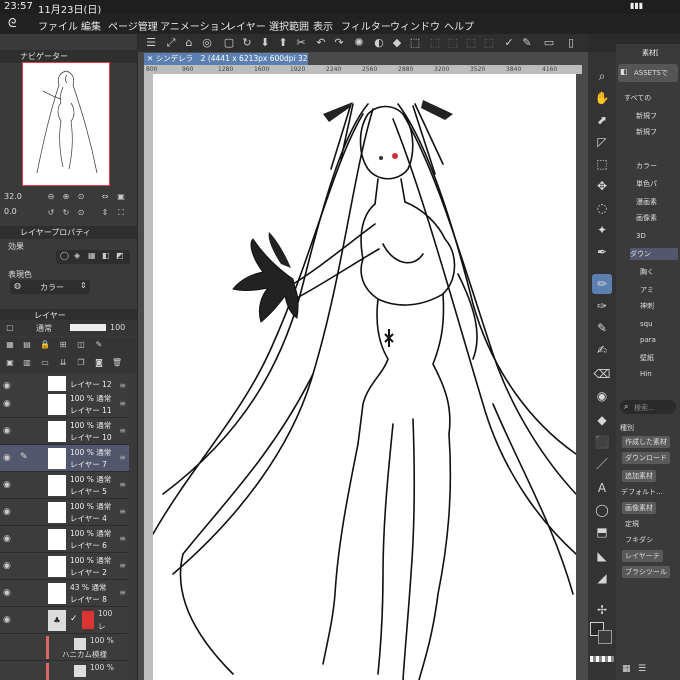 This screenshot has width=680, height=680. I want to click on eraser-tool-icon: ⌫, so click(602, 374).